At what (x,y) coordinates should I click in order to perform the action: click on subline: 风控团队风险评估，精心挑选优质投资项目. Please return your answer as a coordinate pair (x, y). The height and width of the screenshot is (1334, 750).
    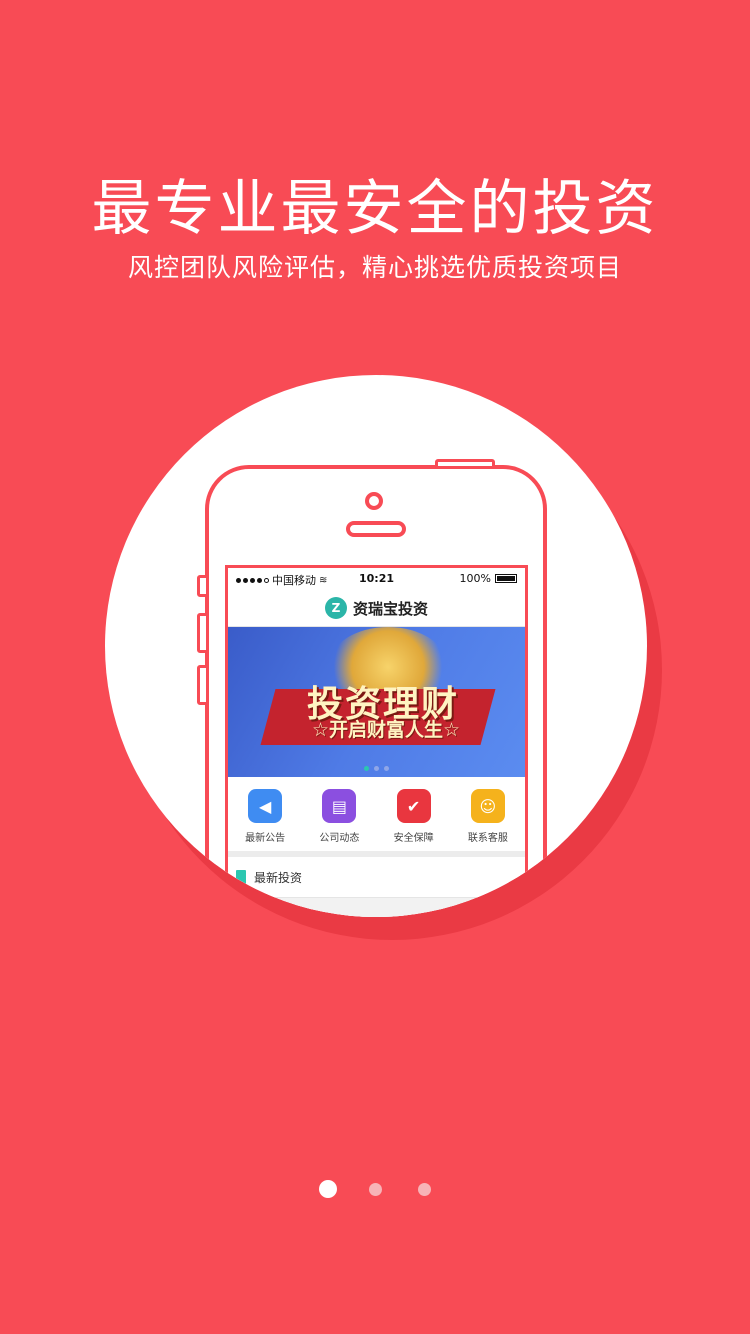
    Looking at the image, I should click on (374, 267).